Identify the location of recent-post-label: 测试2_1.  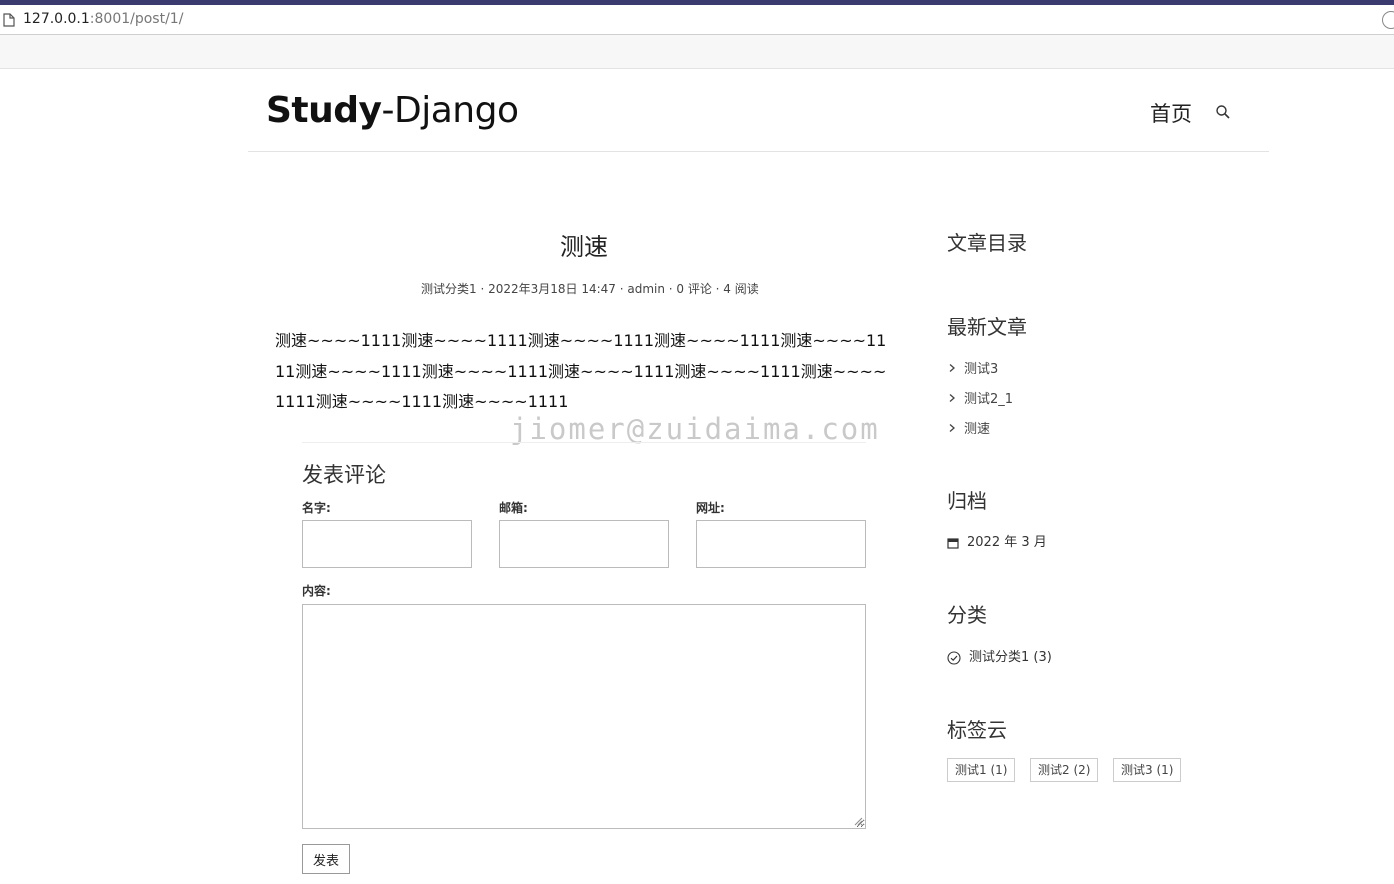
(989, 399).